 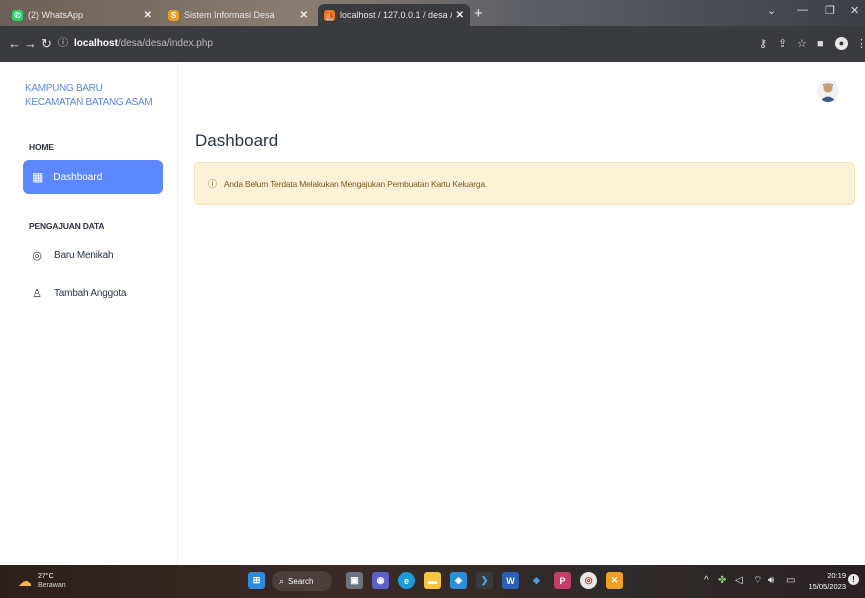 I want to click on weather-widget: ☁ 27°C Berawan, so click(x=42, y=581).